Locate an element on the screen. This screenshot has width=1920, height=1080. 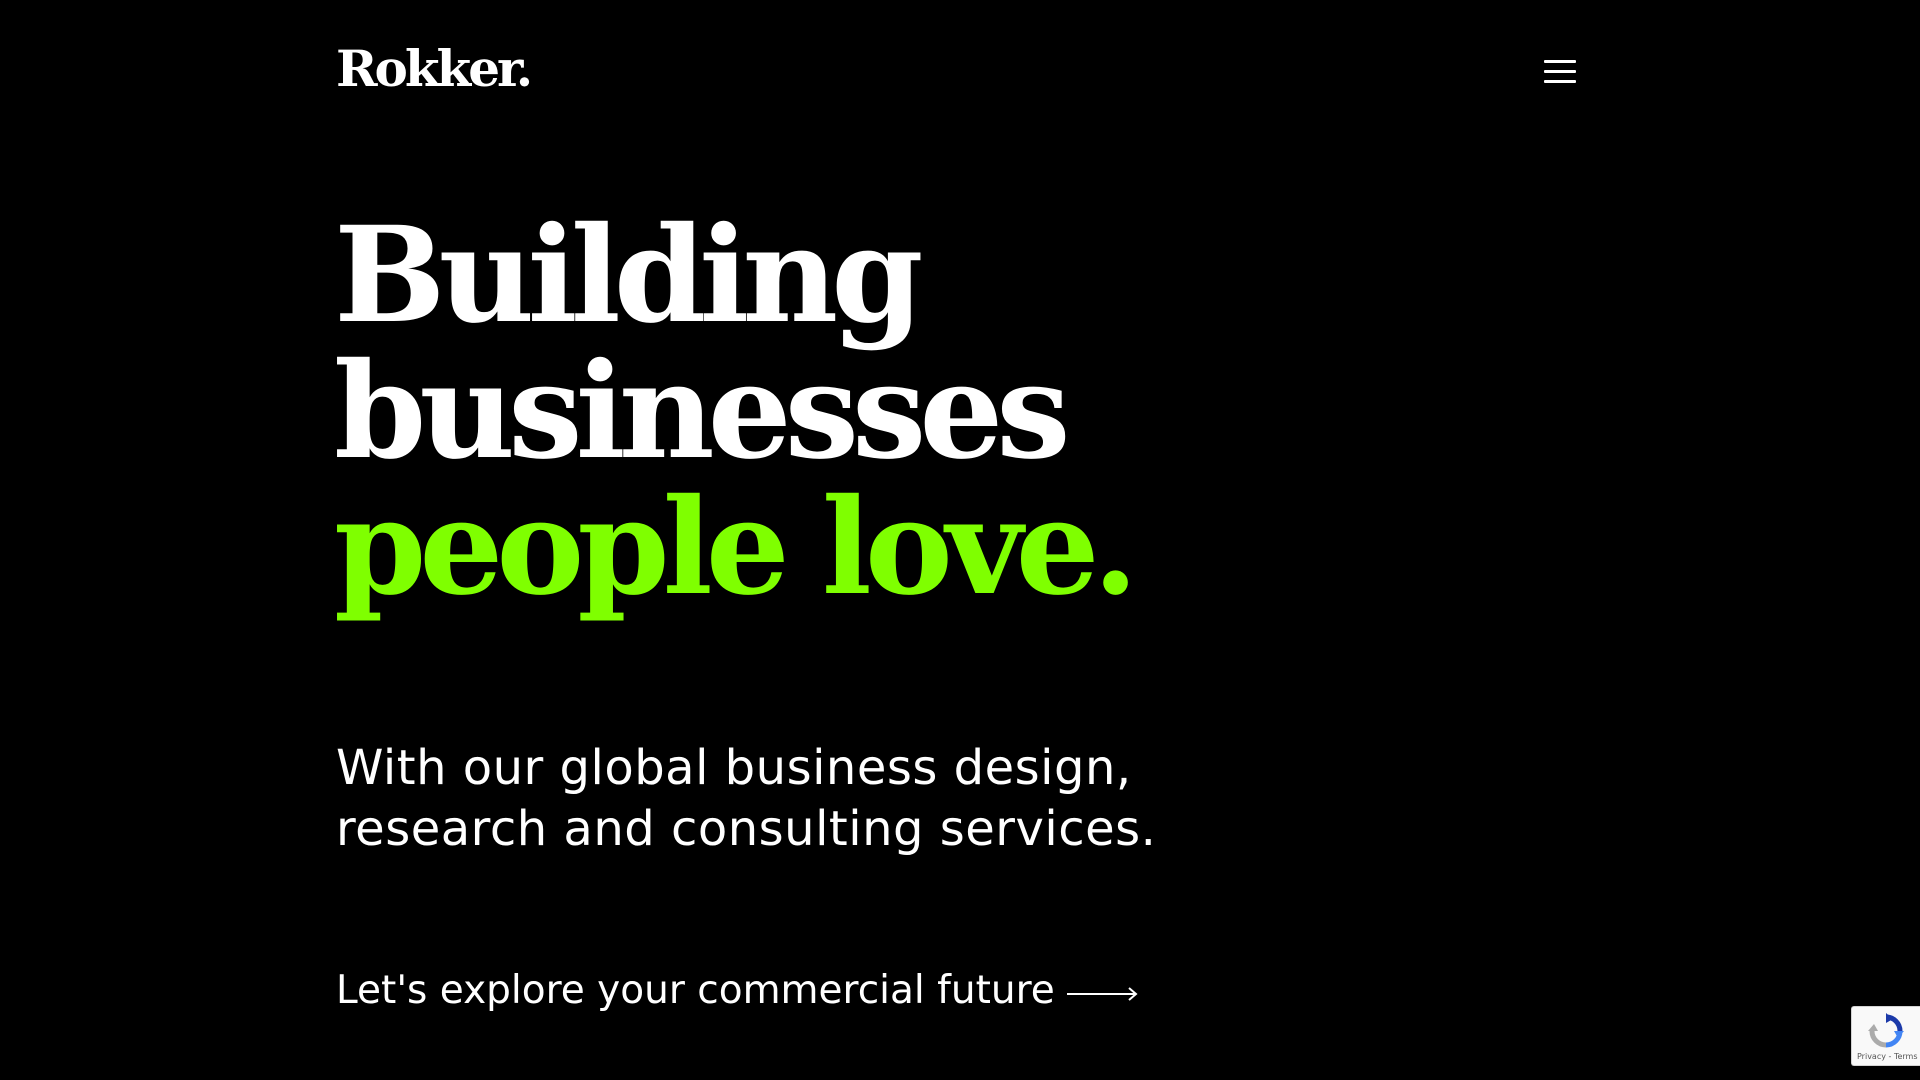
menu-button is located at coordinates (1560, 72).